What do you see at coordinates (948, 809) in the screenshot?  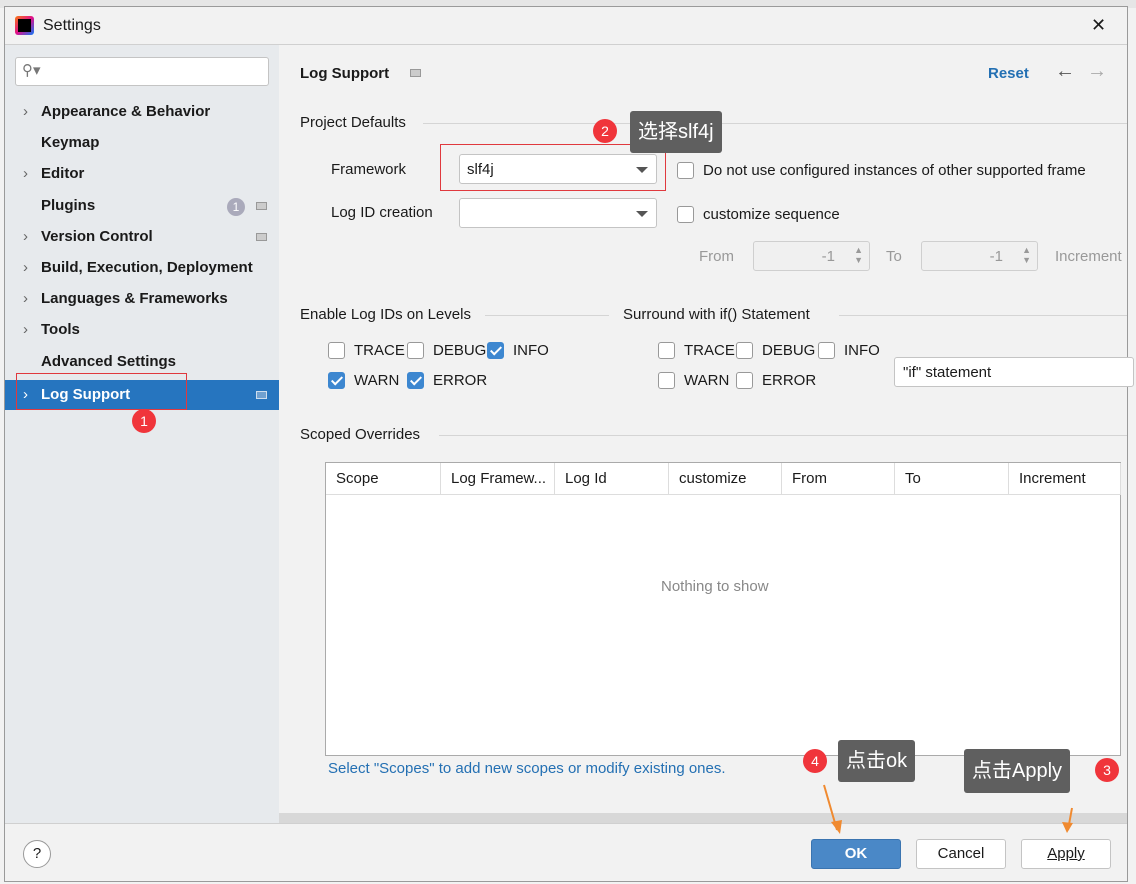 I see `annotation-arrows` at bounding box center [948, 809].